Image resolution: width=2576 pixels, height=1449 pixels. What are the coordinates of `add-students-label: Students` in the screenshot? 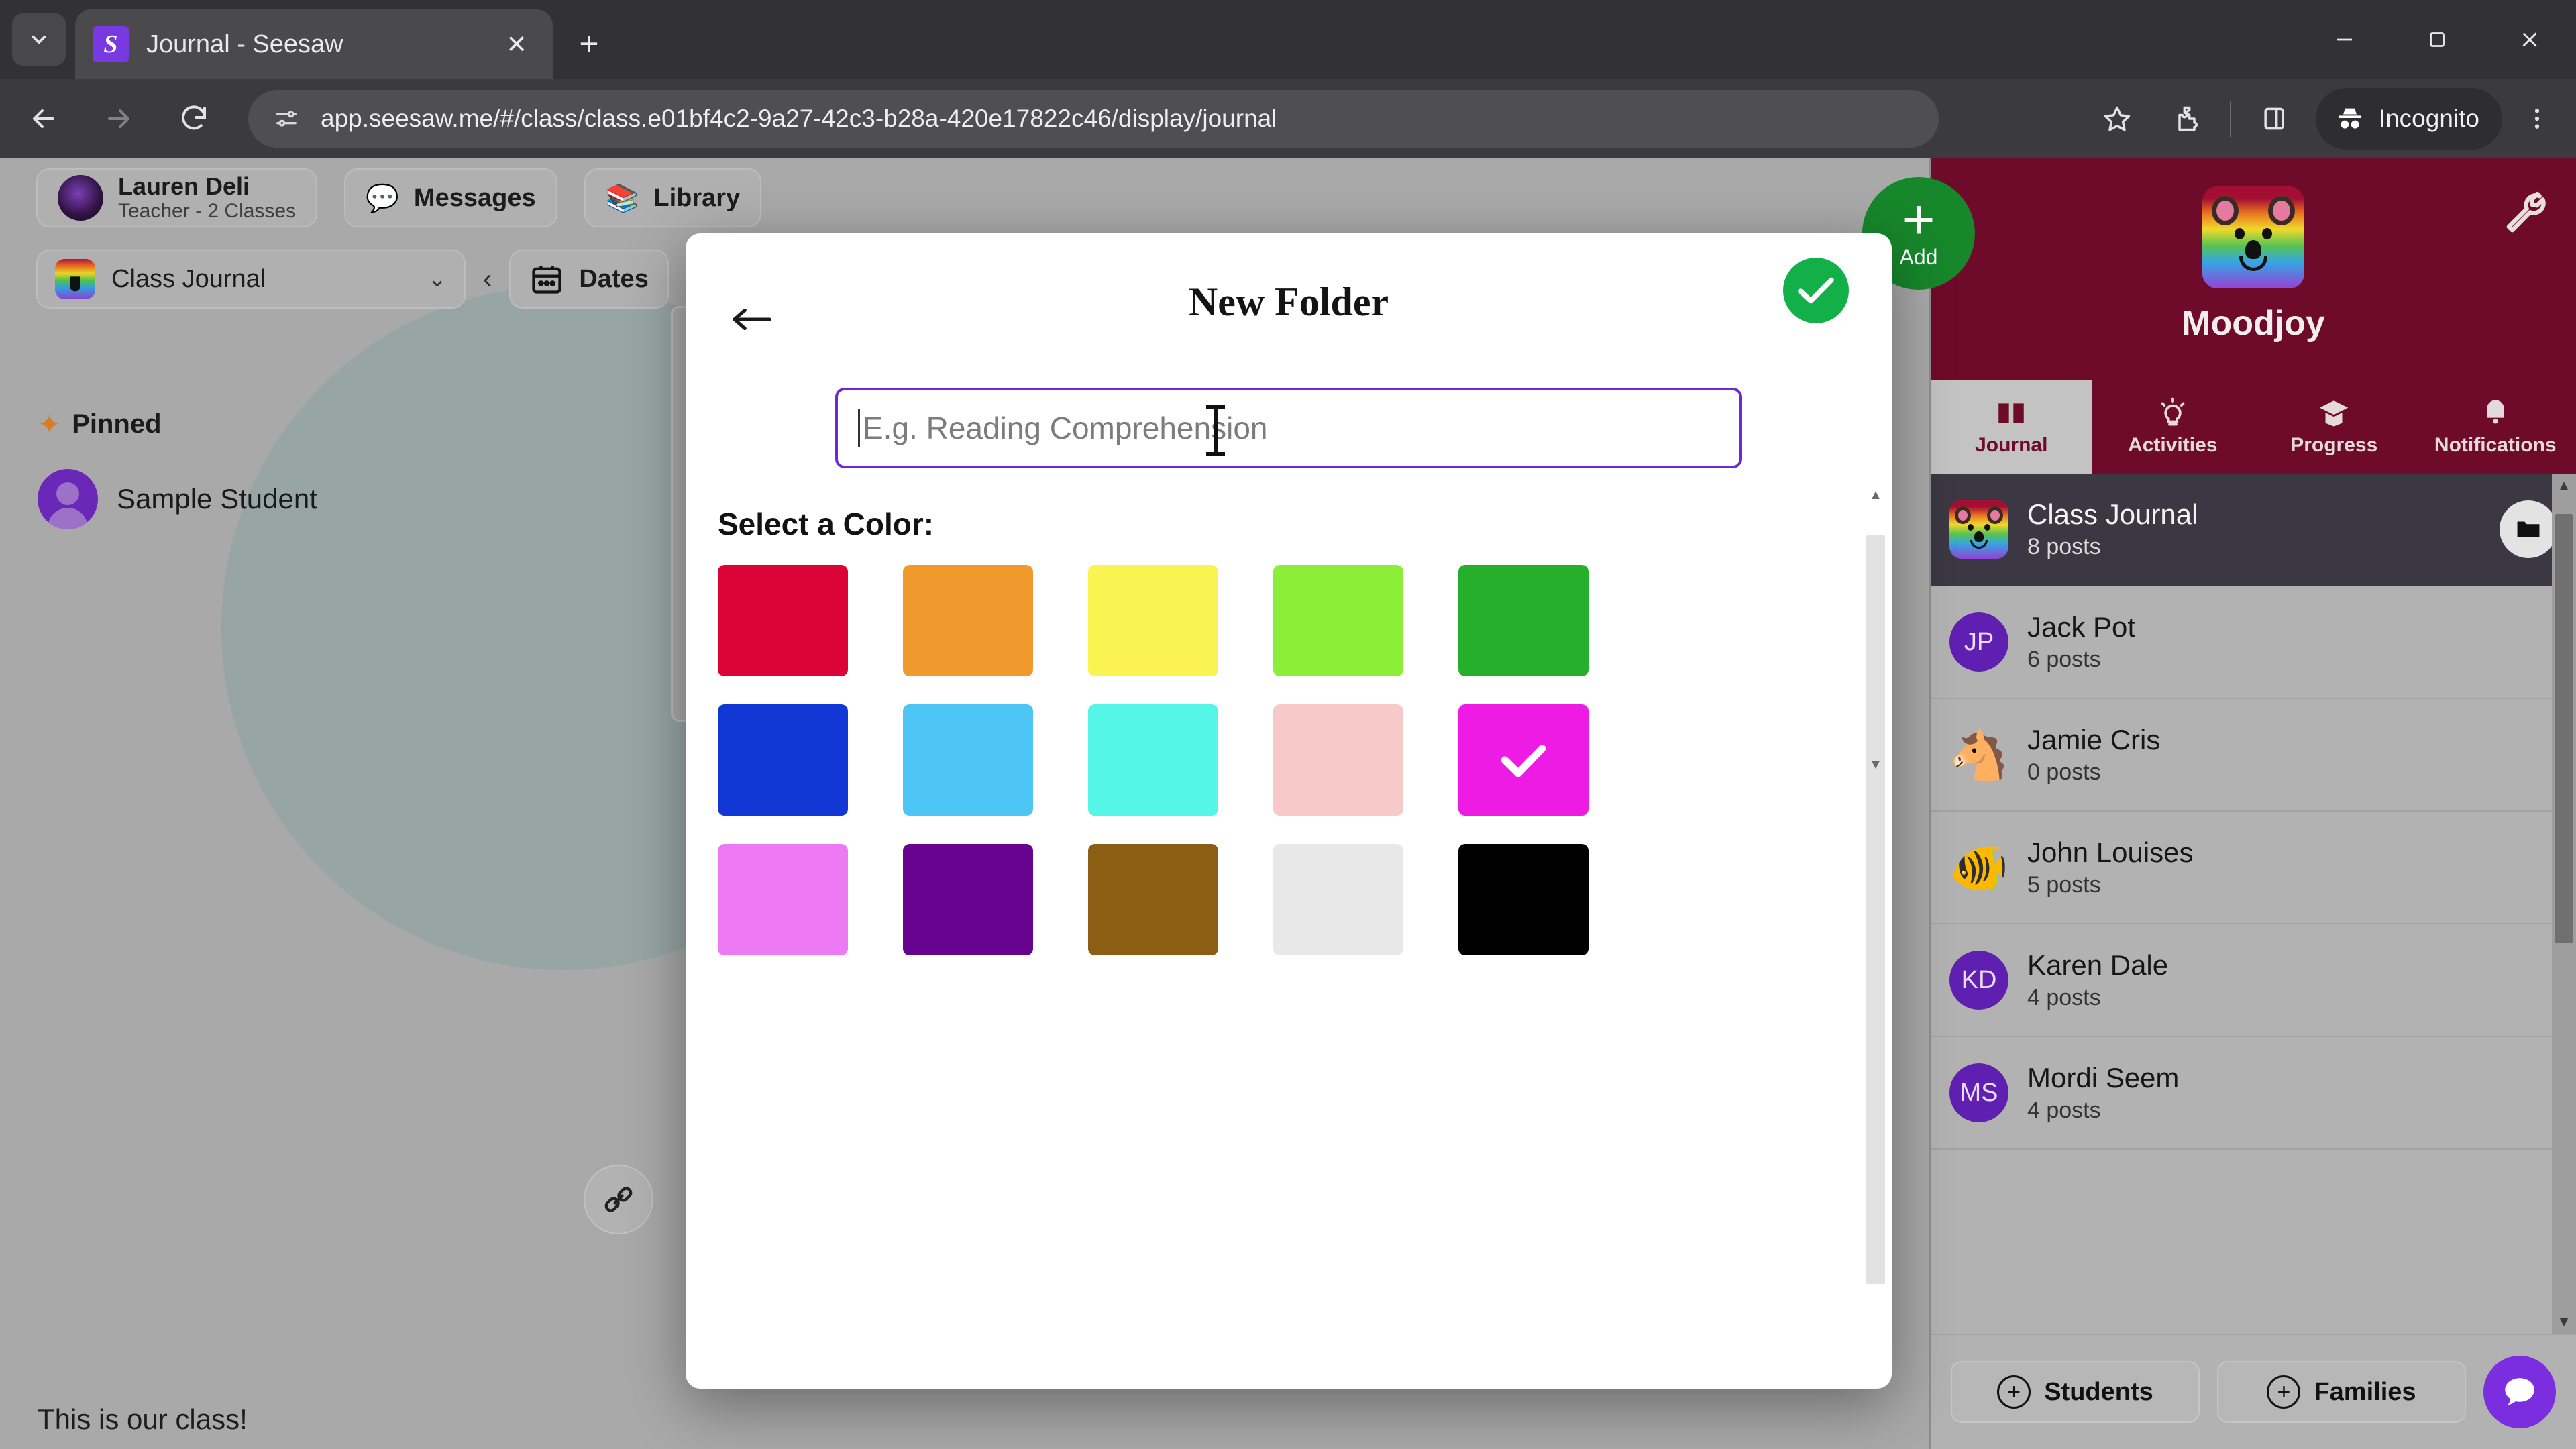 It's located at (2098, 1391).